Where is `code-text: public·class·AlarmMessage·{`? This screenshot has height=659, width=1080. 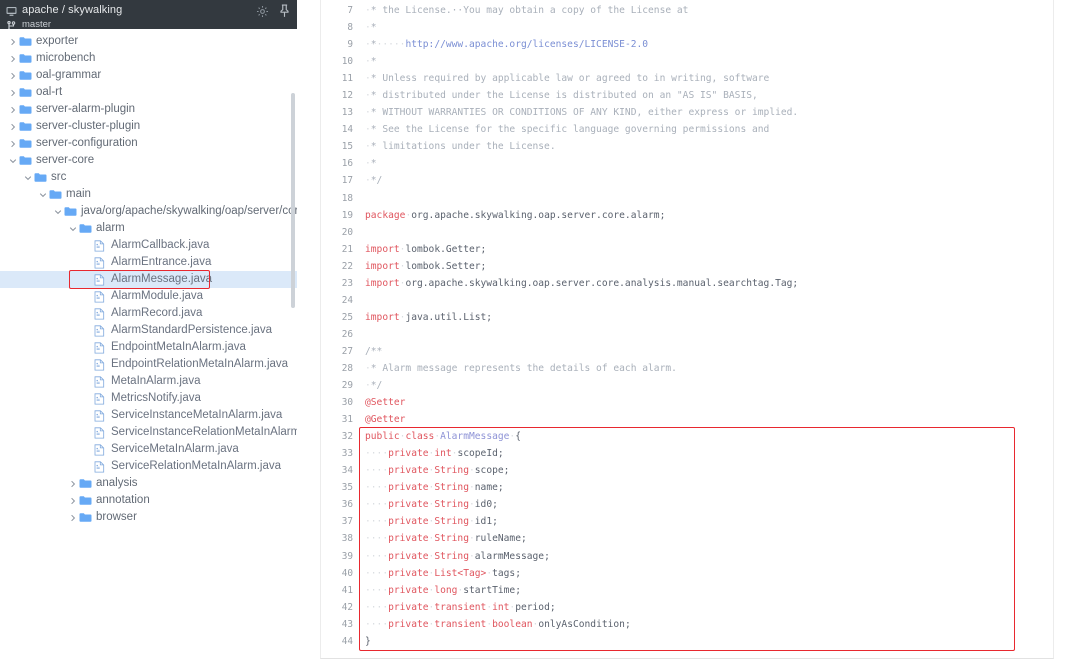
code-text: public·class·AlarmMessage·{ is located at coordinates (443, 436).